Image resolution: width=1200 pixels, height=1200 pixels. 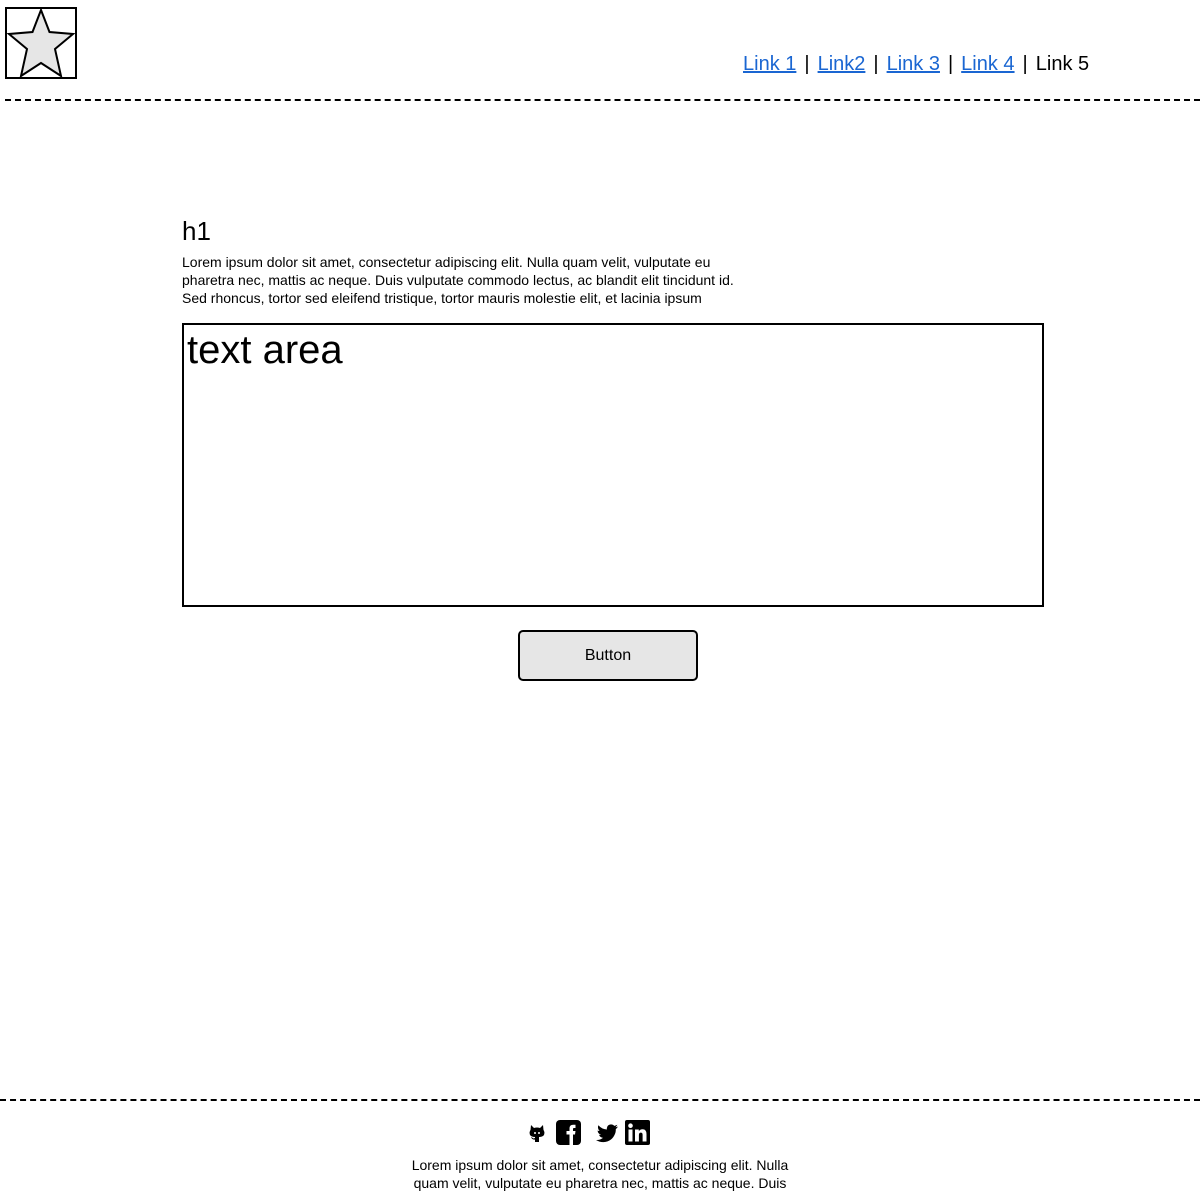 I want to click on github-icon, so click(x=537, y=1135).